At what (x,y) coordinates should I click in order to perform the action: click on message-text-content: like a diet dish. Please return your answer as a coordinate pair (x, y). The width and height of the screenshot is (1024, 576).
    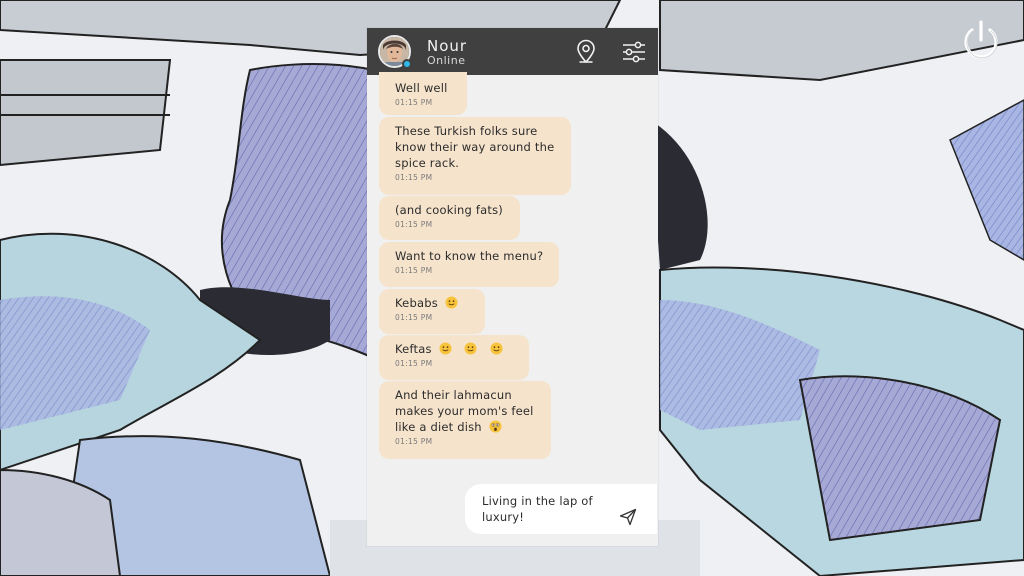
    Looking at the image, I should click on (438, 427).